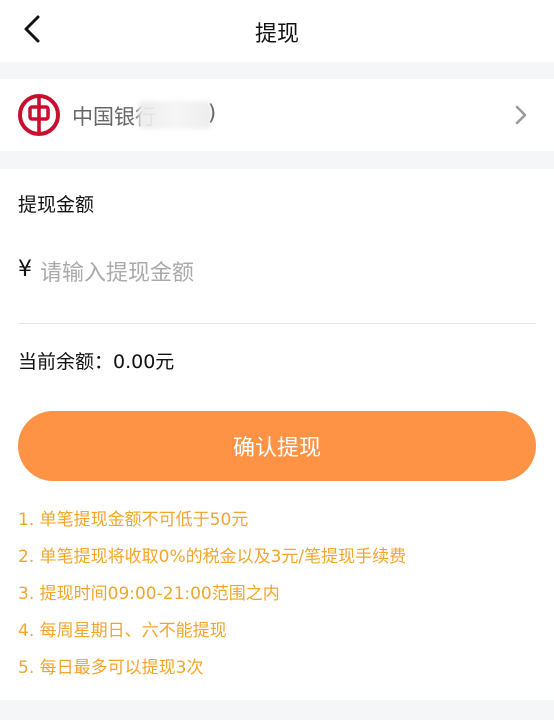 The width and height of the screenshot is (554, 720). I want to click on bank-card-selector: 中国银行 ), so click(277, 115).